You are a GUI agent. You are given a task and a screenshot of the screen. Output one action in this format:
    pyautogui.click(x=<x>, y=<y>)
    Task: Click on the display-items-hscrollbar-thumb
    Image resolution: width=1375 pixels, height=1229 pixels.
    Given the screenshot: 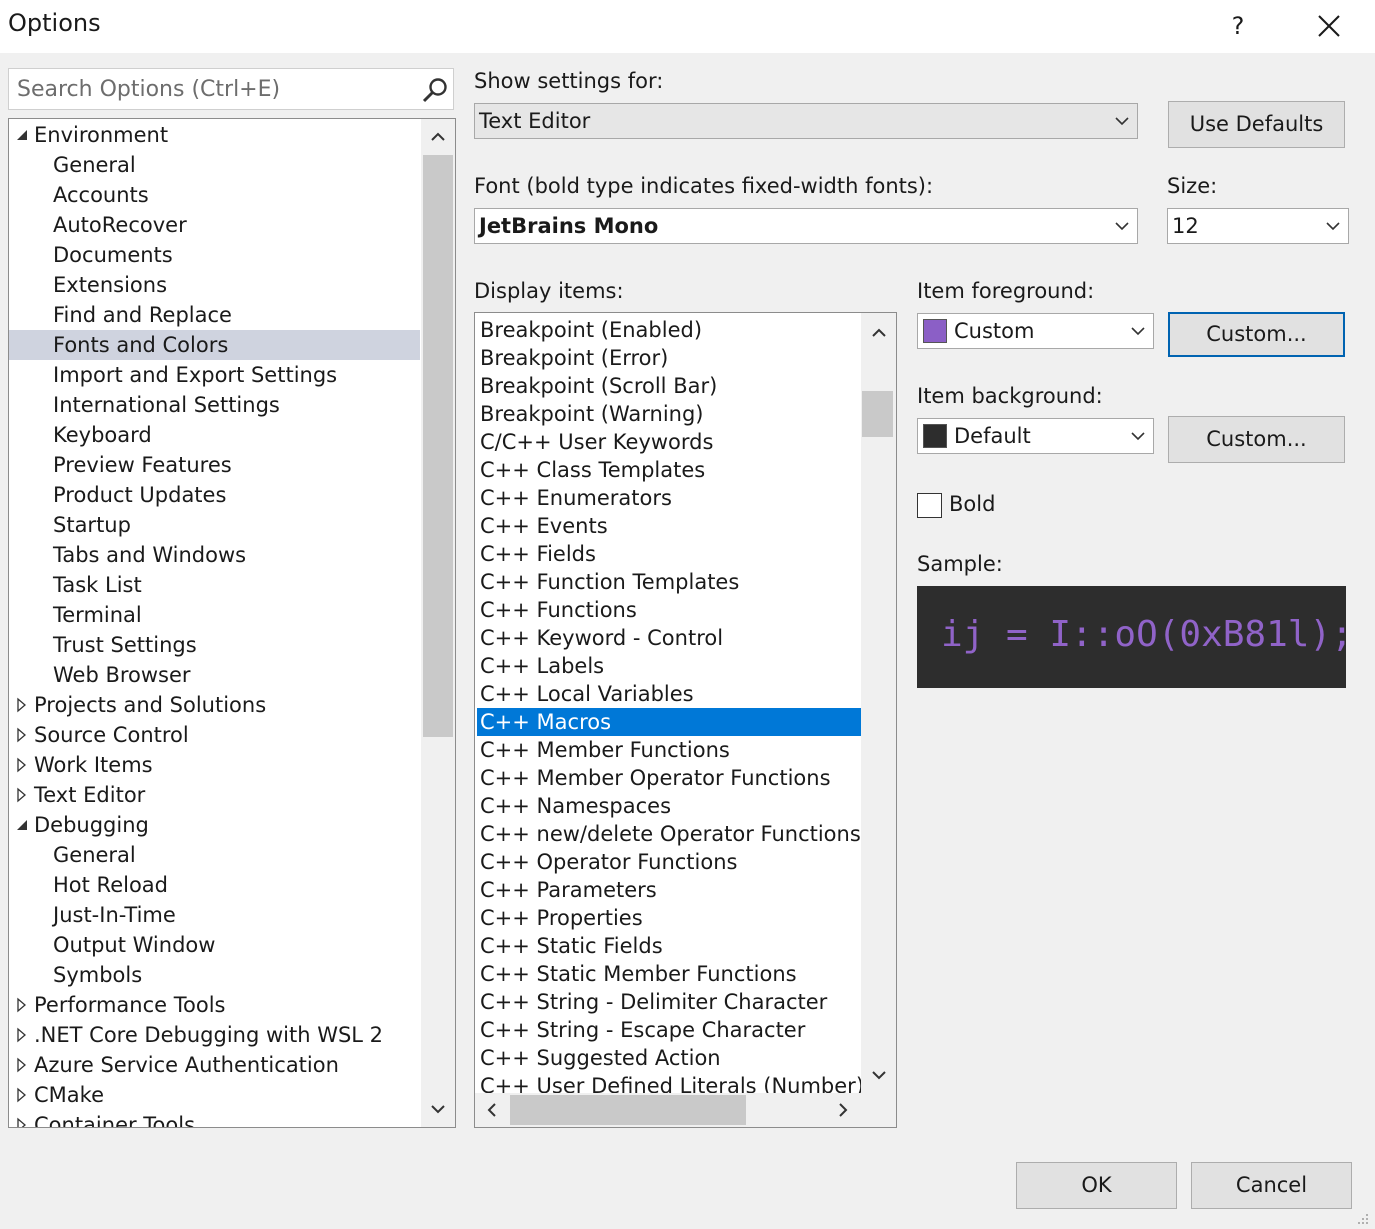 What is the action you would take?
    pyautogui.click(x=628, y=1110)
    